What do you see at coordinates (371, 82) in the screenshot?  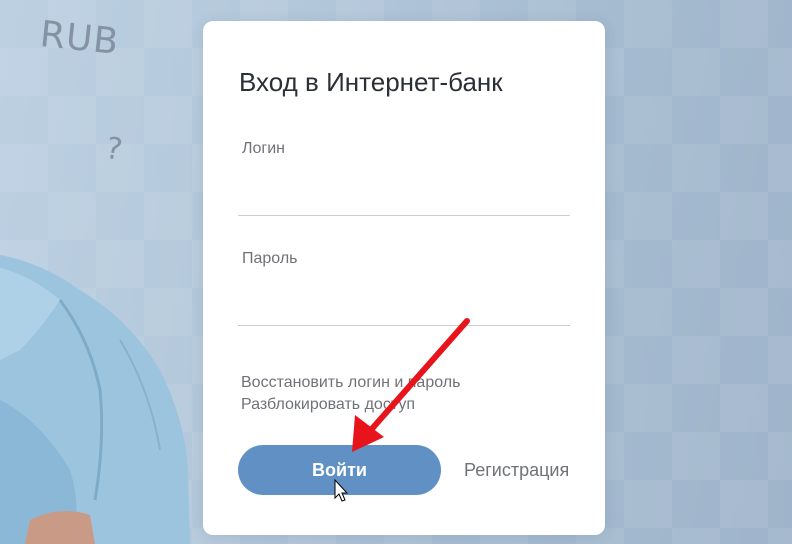 I see `login-title: Вход в Интернет-банк` at bounding box center [371, 82].